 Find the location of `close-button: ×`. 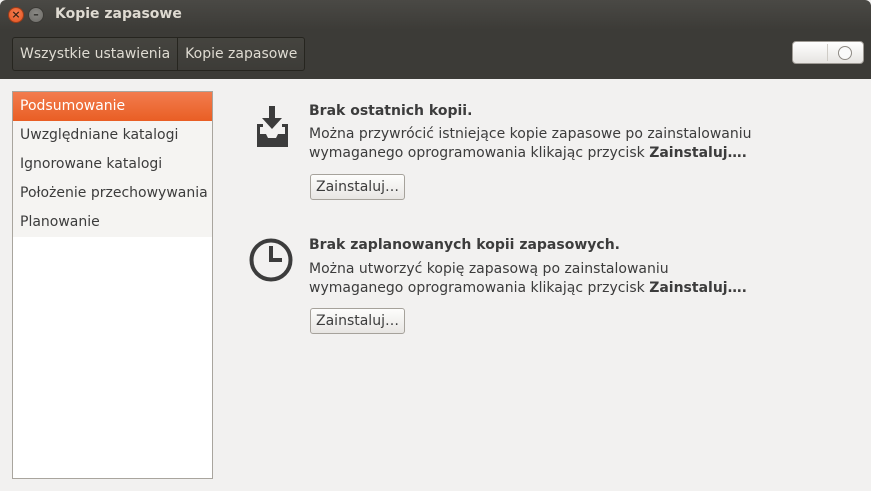

close-button: × is located at coordinates (16, 15).